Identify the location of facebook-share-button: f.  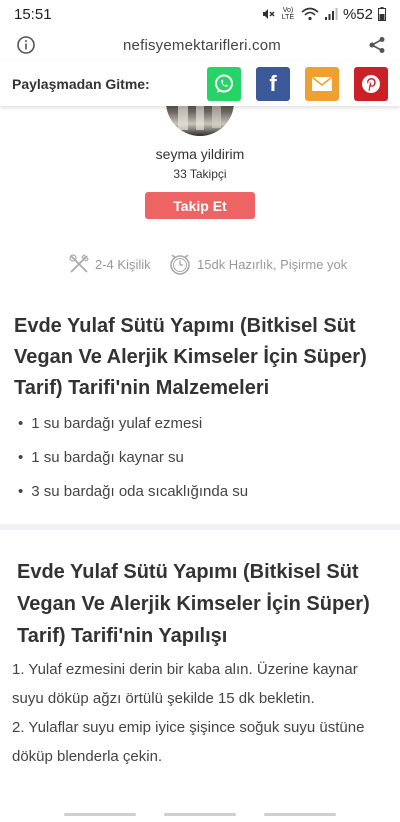
(273, 84).